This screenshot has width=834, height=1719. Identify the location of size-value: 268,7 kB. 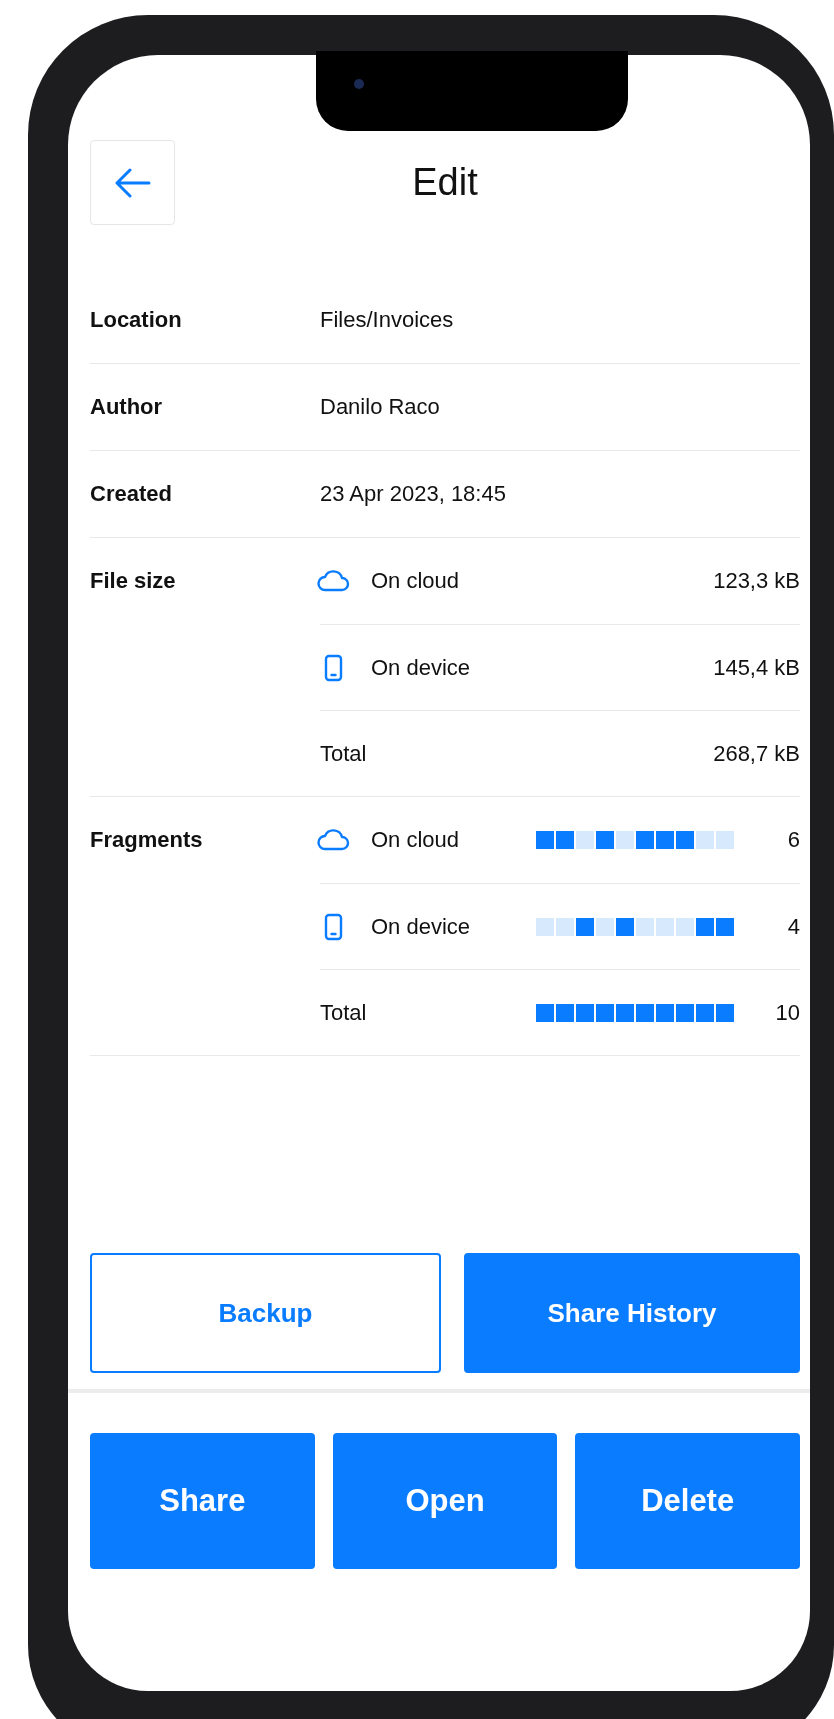
(756, 753).